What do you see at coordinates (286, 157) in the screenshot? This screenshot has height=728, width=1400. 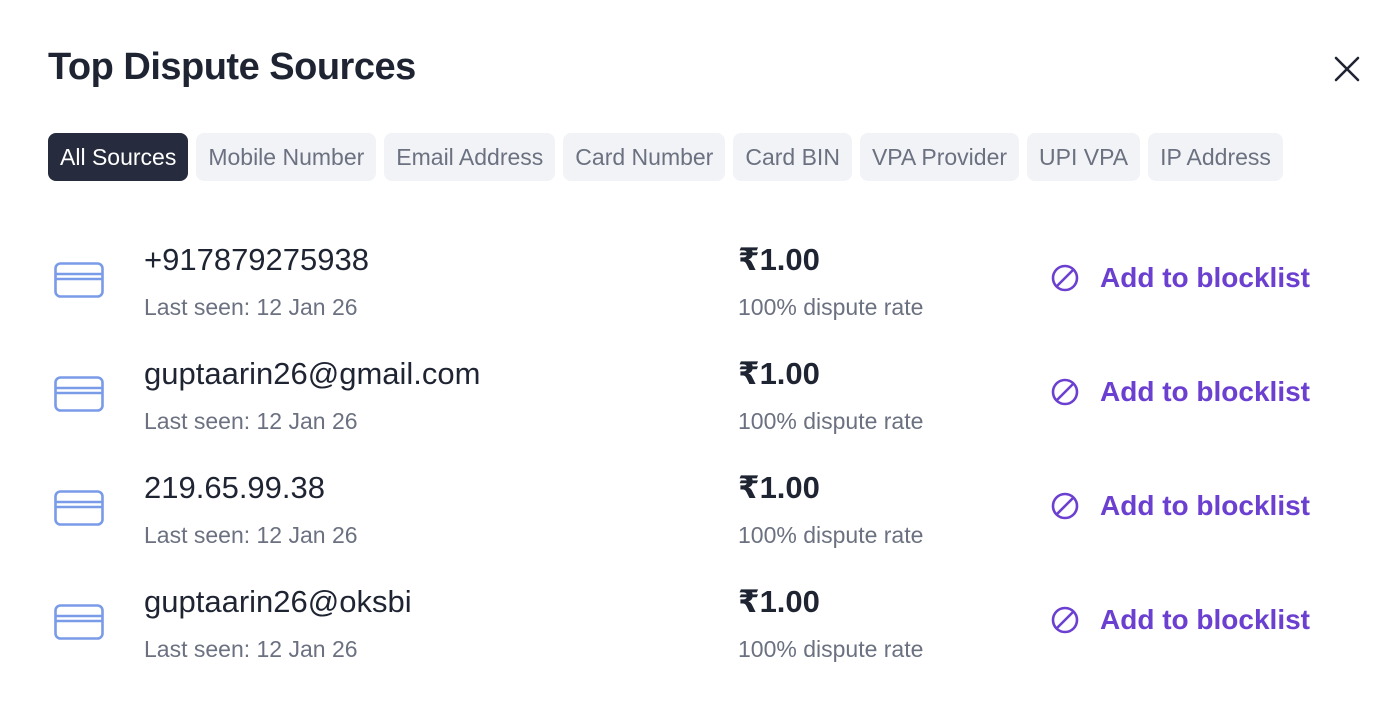 I see `tab-mobile-number: Mobile Number` at bounding box center [286, 157].